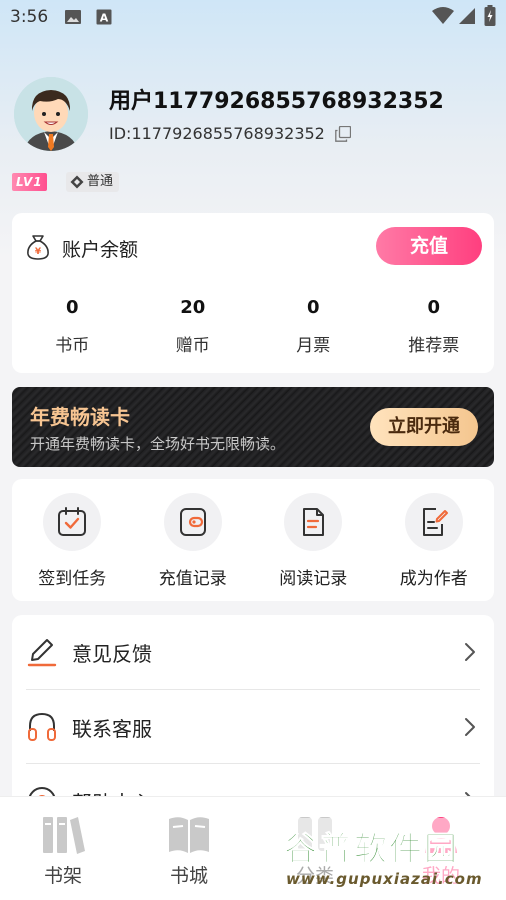 This screenshot has height=900, width=506. I want to click on status-bar: 3:56 A, so click(253, 17).